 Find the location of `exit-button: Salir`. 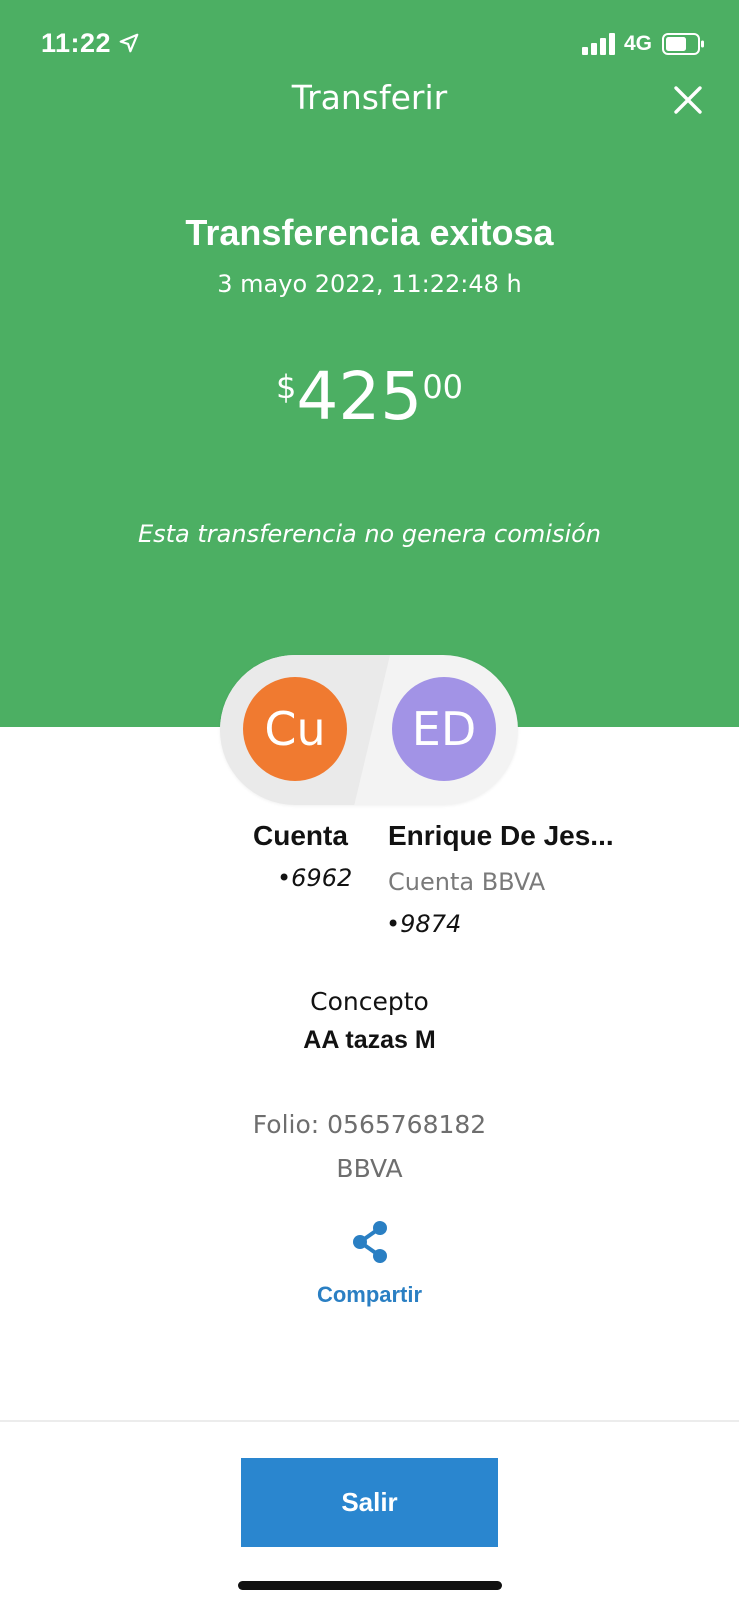

exit-button: Salir is located at coordinates (369, 1502).